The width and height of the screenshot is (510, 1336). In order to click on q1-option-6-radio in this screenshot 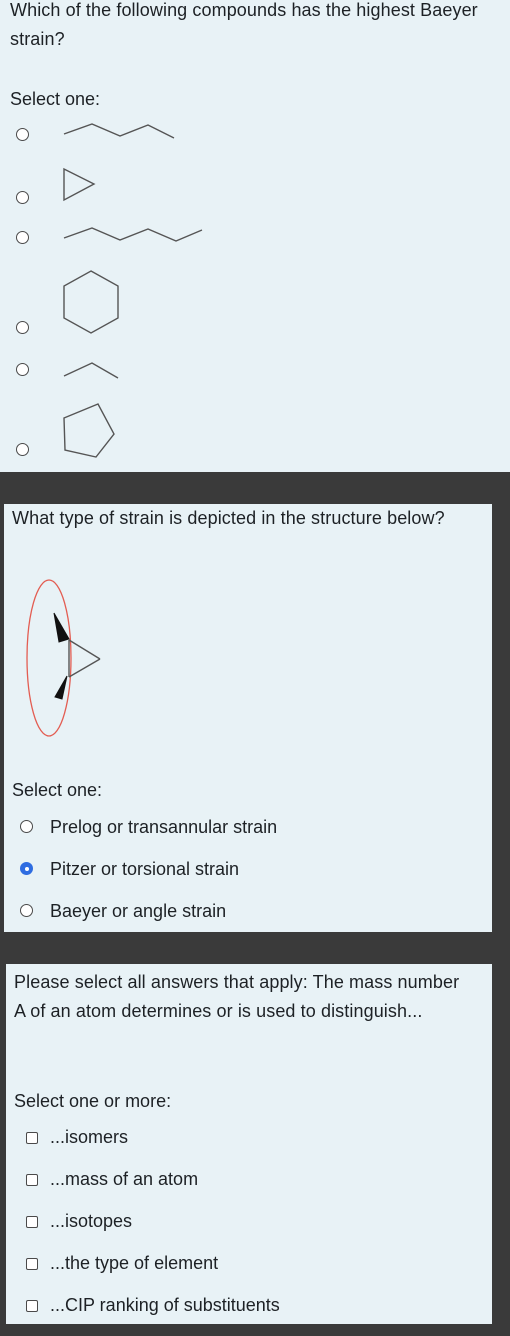, I will do `click(22, 449)`.